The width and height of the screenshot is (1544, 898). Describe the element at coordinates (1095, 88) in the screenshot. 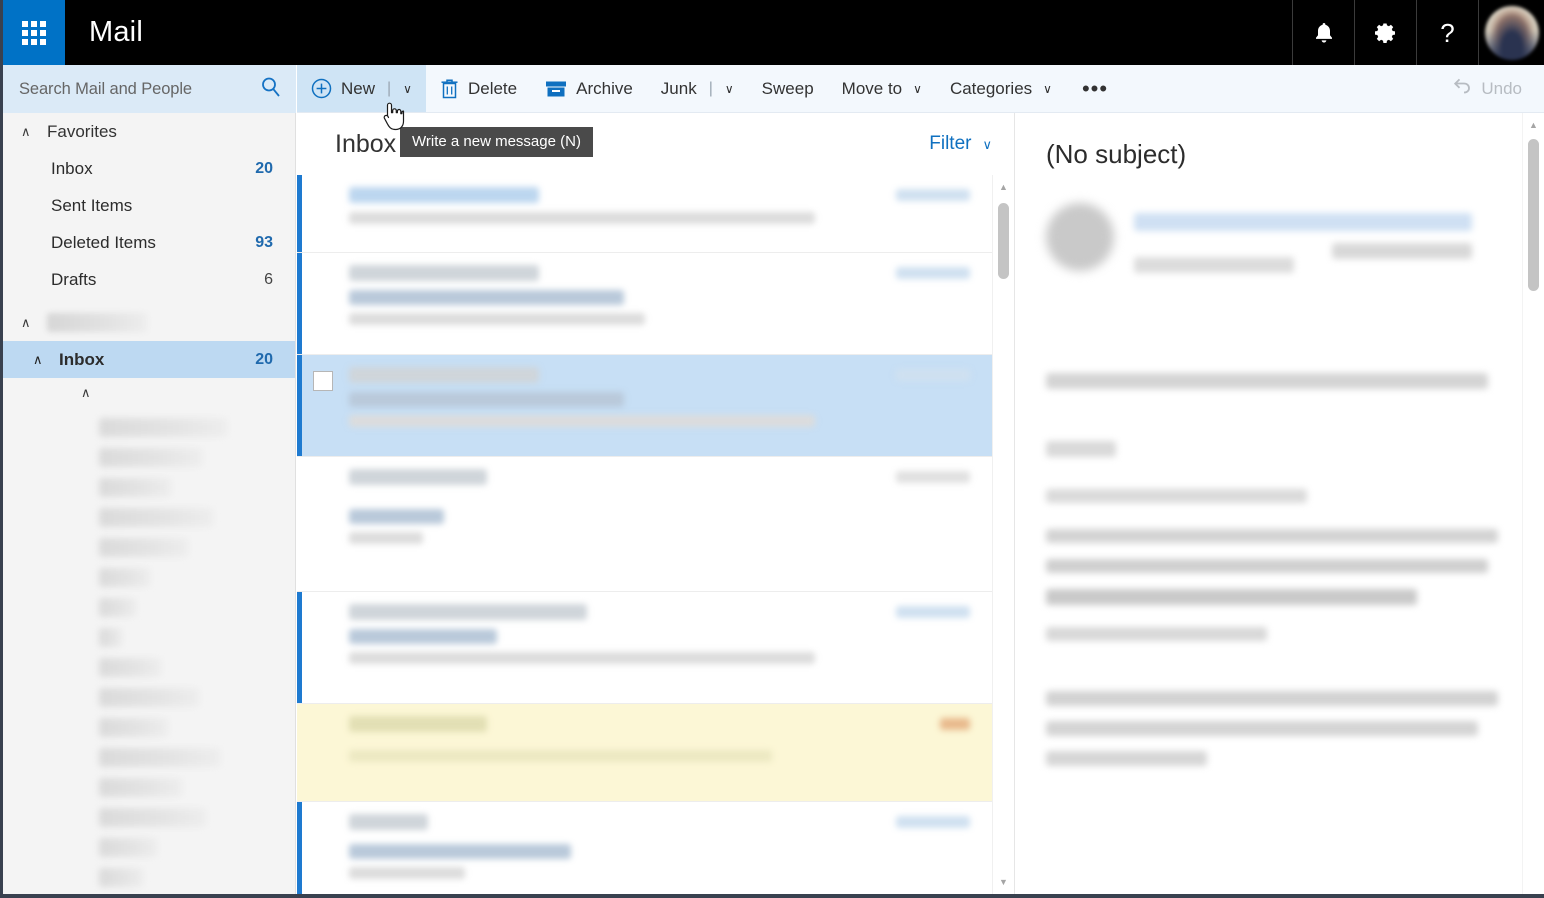

I see `more-commands-button: •••` at that location.